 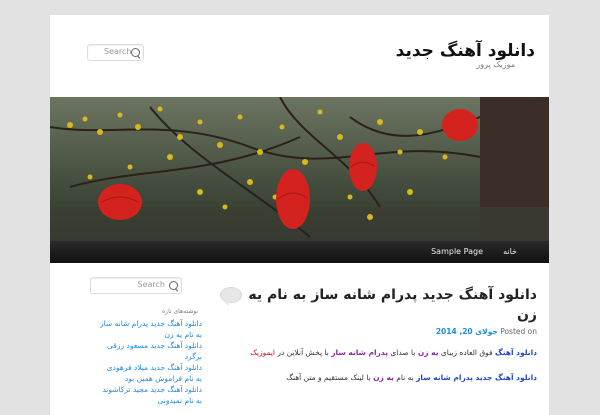 What do you see at coordinates (359, 352) in the screenshot?
I see `post-link: پدرام شانه ساز` at bounding box center [359, 352].